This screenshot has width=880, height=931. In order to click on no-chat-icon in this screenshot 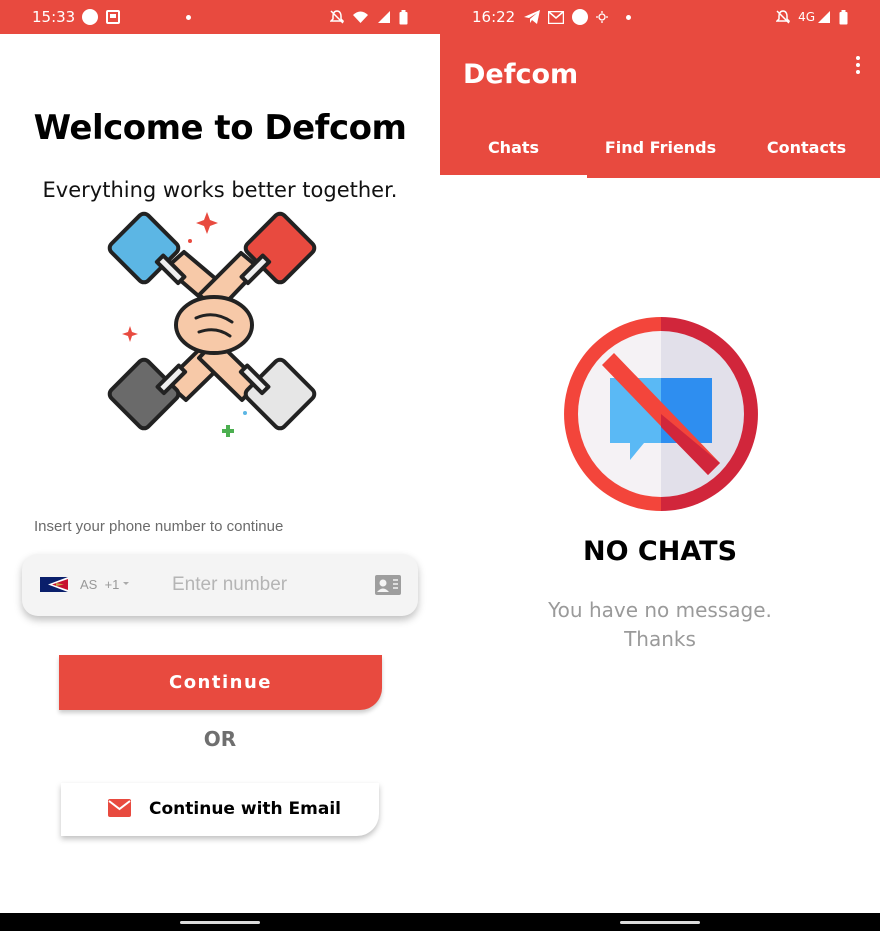, I will do `click(661, 414)`.